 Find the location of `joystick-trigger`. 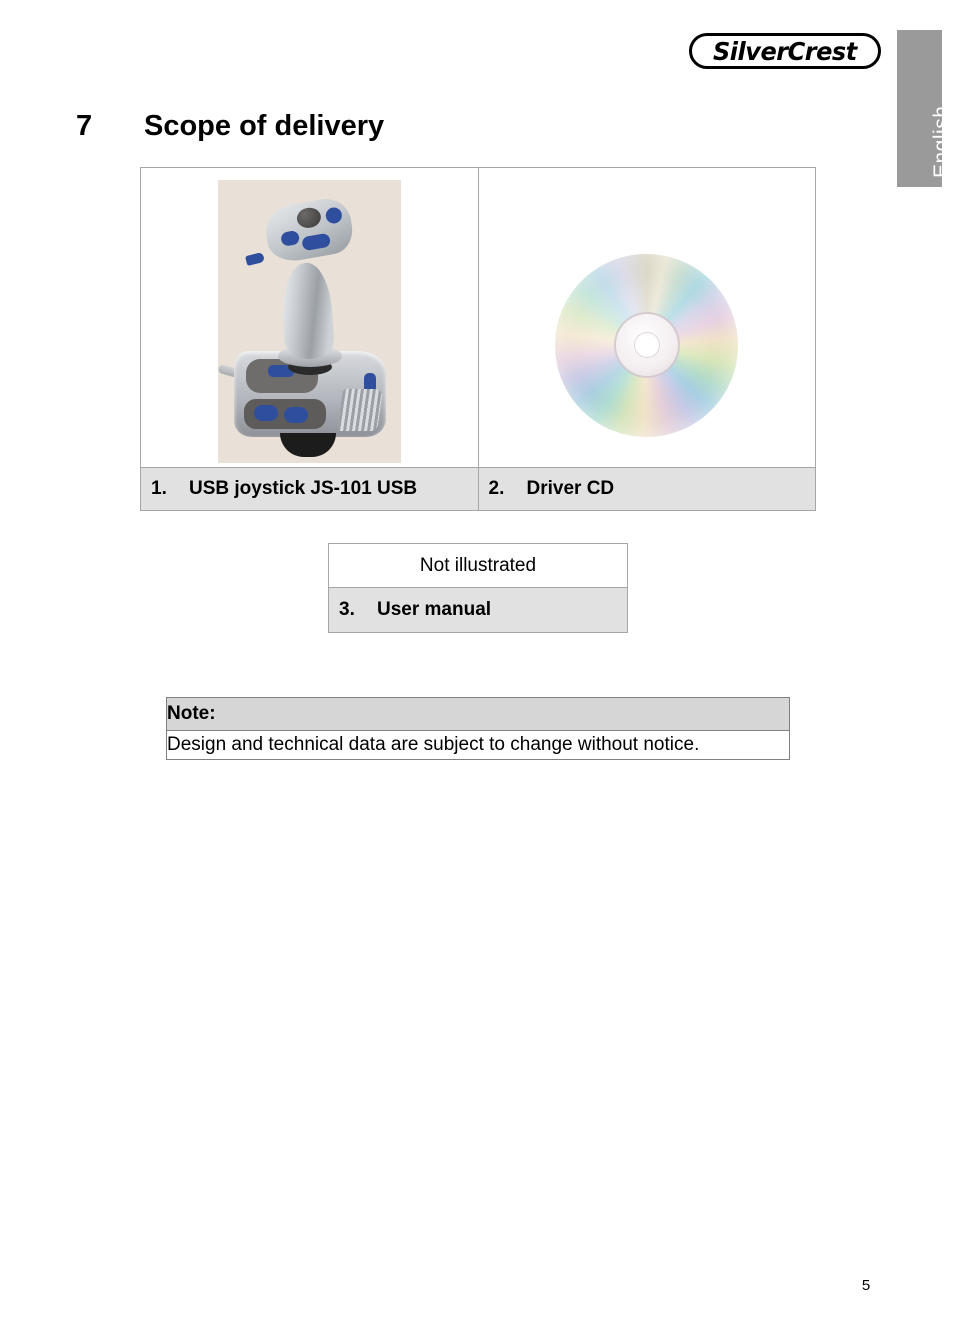

joystick-trigger is located at coordinates (254, 259).